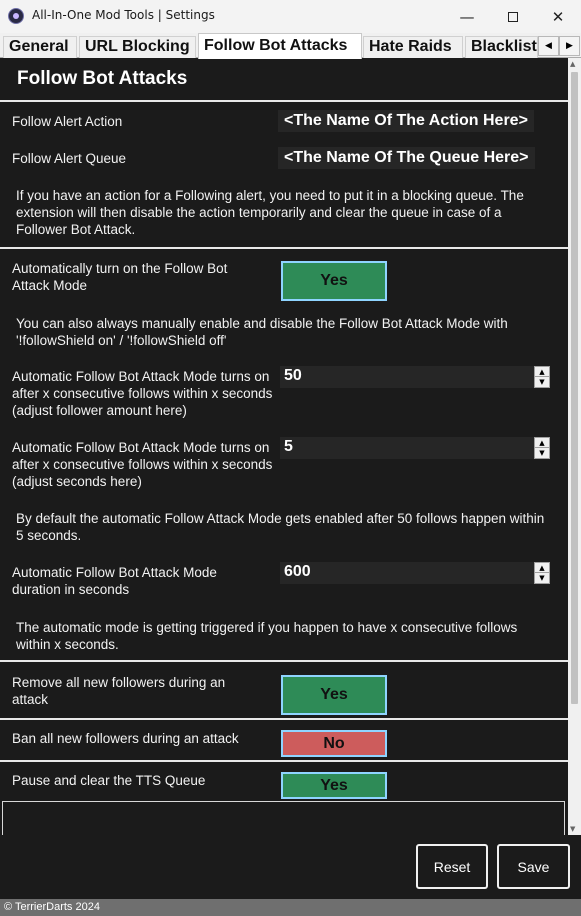 Image resolution: width=581 pixels, height=916 pixels. I want to click on scroll-up-icon: ▲, so click(572, 64).